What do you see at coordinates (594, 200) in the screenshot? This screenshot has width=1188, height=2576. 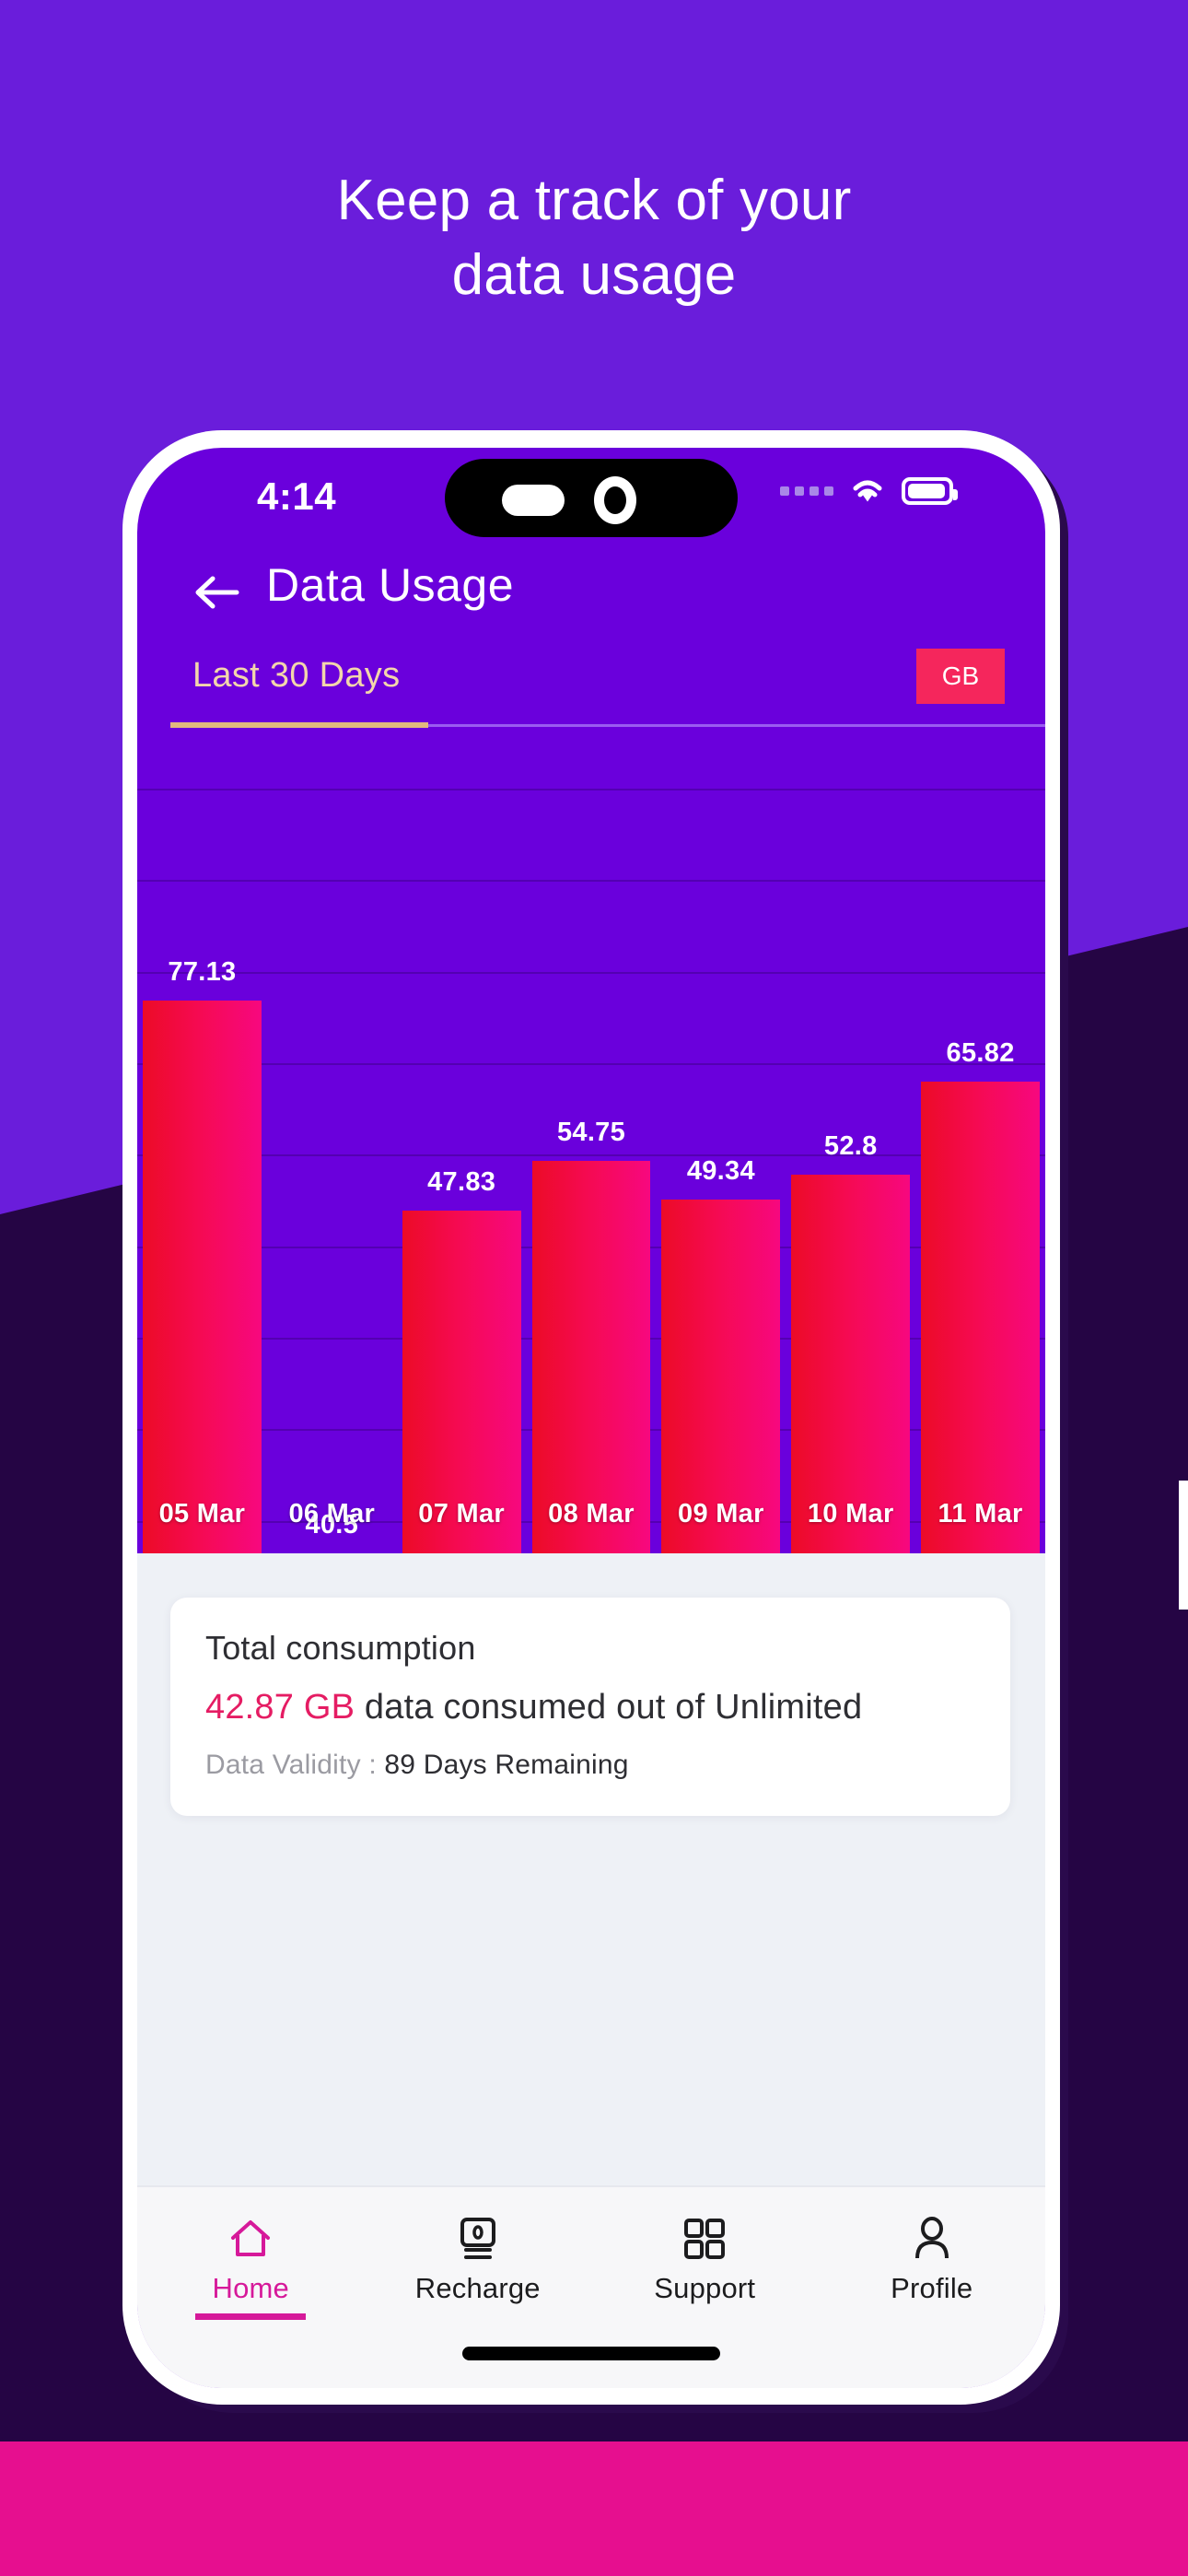 I see `headline-line-1: Keep a track of your` at bounding box center [594, 200].